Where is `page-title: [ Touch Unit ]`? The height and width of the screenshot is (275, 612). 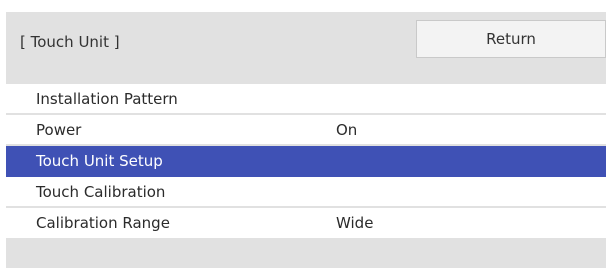
page-title: [ Touch Unit ] is located at coordinates (70, 42).